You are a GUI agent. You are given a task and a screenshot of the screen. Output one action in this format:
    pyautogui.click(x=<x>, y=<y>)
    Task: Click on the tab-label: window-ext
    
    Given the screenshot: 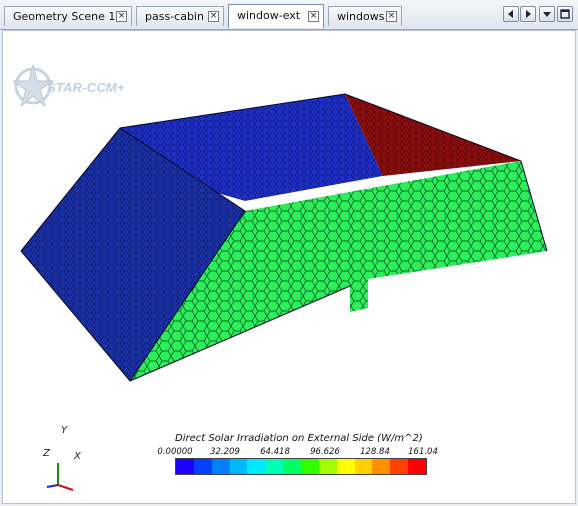 What is the action you would take?
    pyautogui.click(x=269, y=15)
    